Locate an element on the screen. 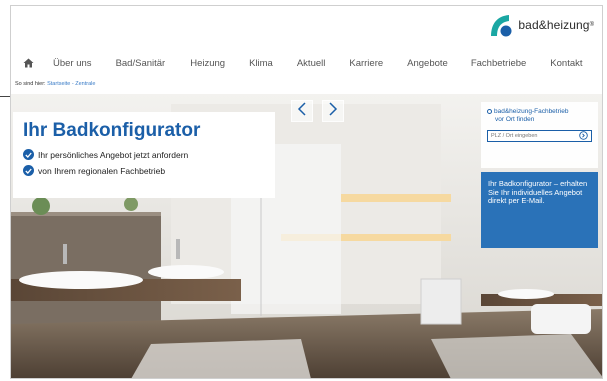  arrow-circle-icon is located at coordinates (583, 136).